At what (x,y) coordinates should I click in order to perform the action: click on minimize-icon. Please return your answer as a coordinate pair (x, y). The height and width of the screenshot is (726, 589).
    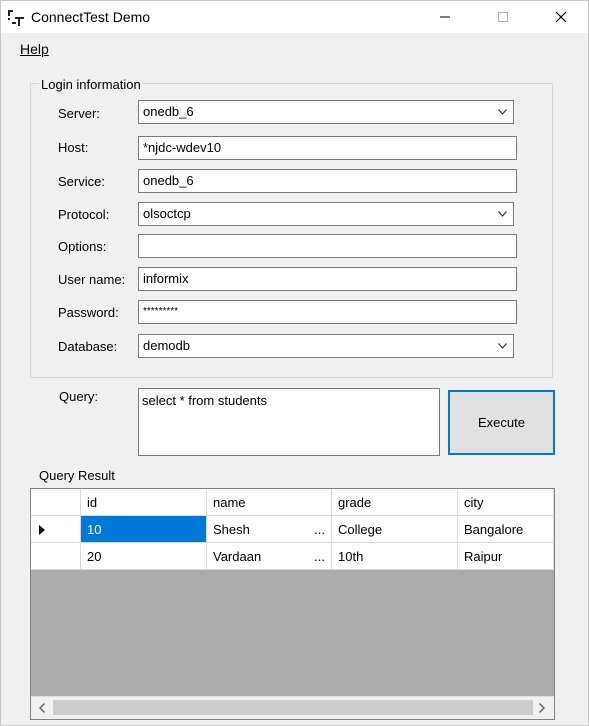
    Looking at the image, I should click on (445, 17).